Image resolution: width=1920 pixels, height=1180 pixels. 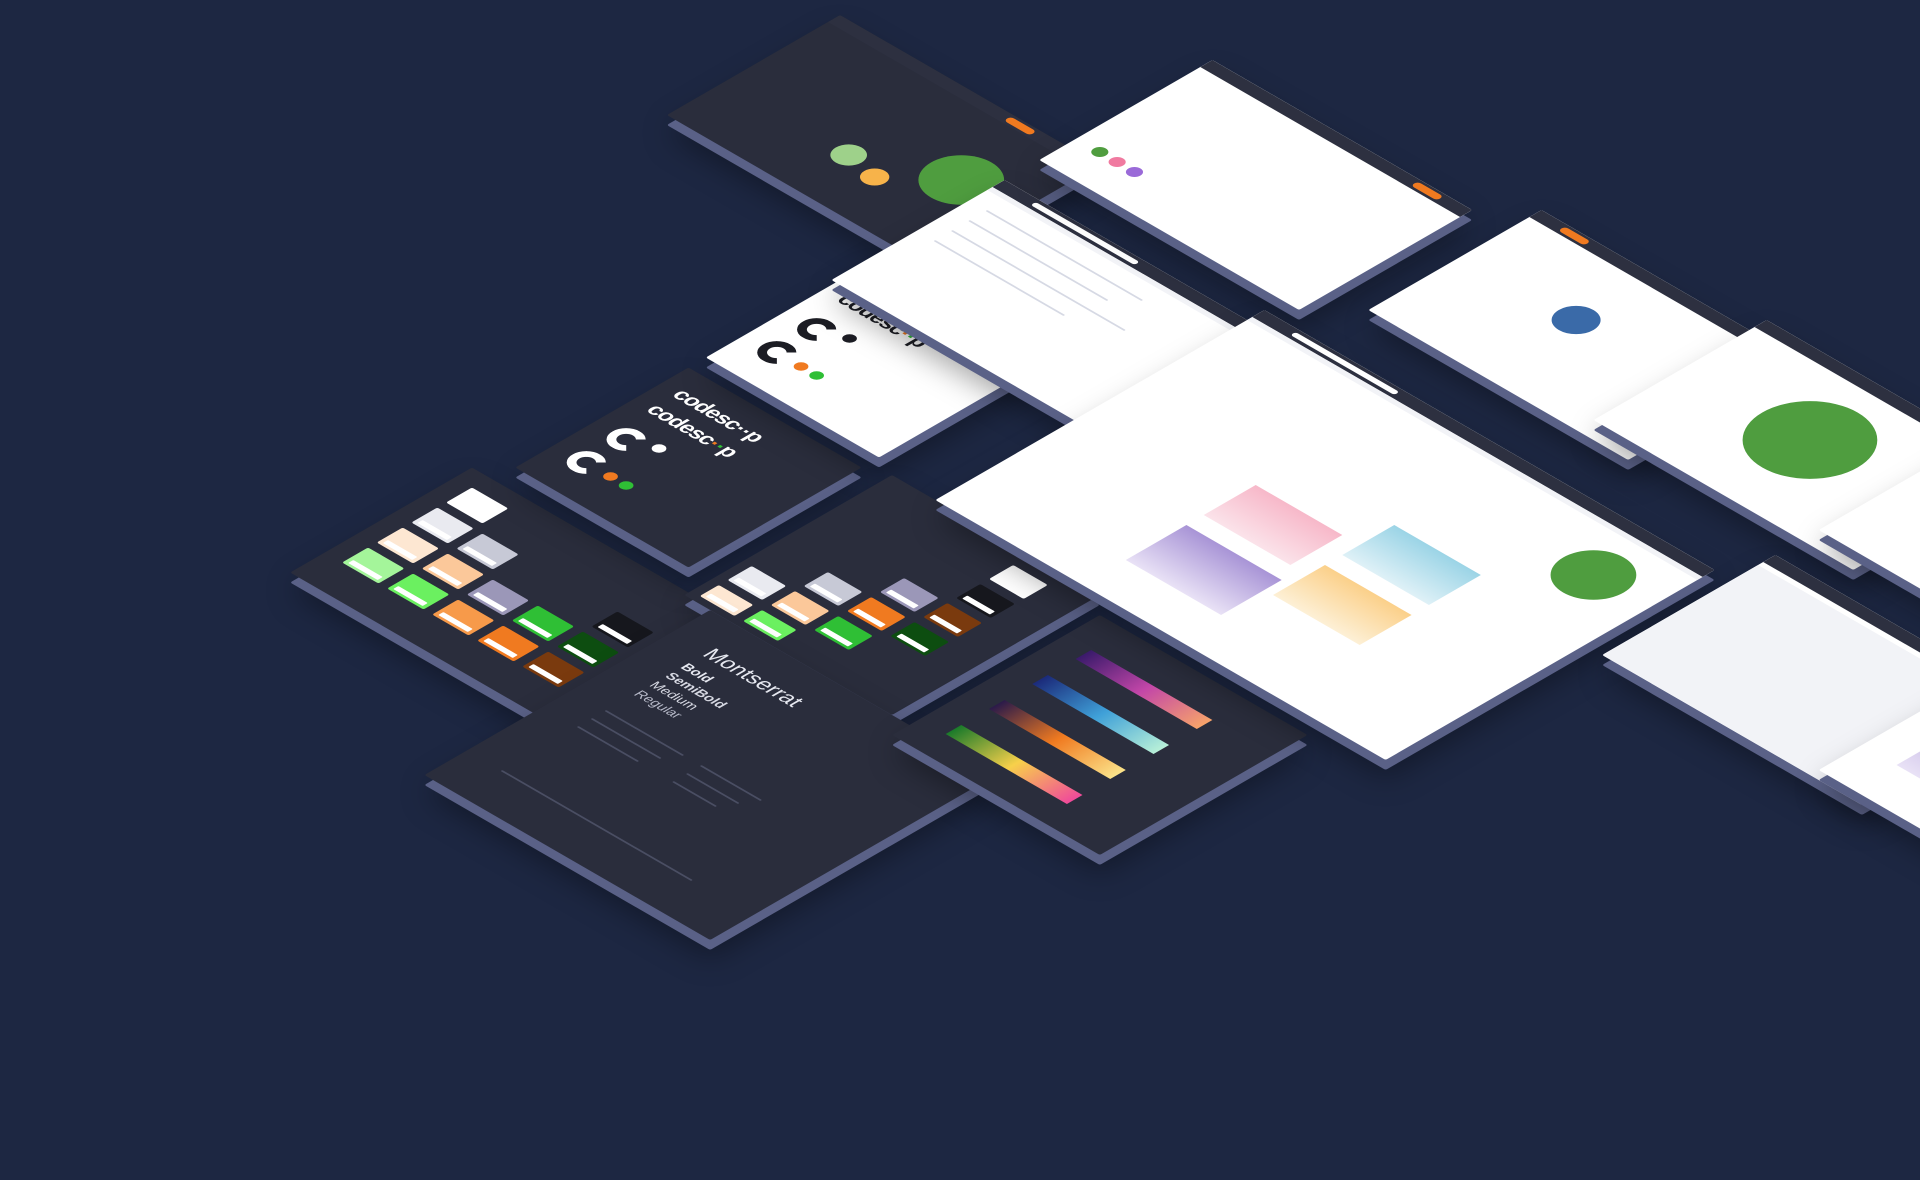 I want to click on search-bar, so click(x=1085, y=233).